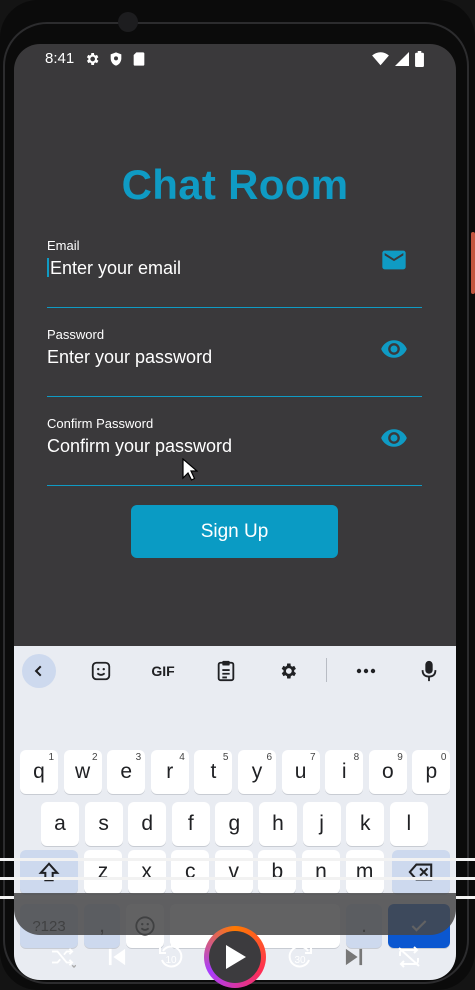  I want to click on key-label: l, so click(409, 823).